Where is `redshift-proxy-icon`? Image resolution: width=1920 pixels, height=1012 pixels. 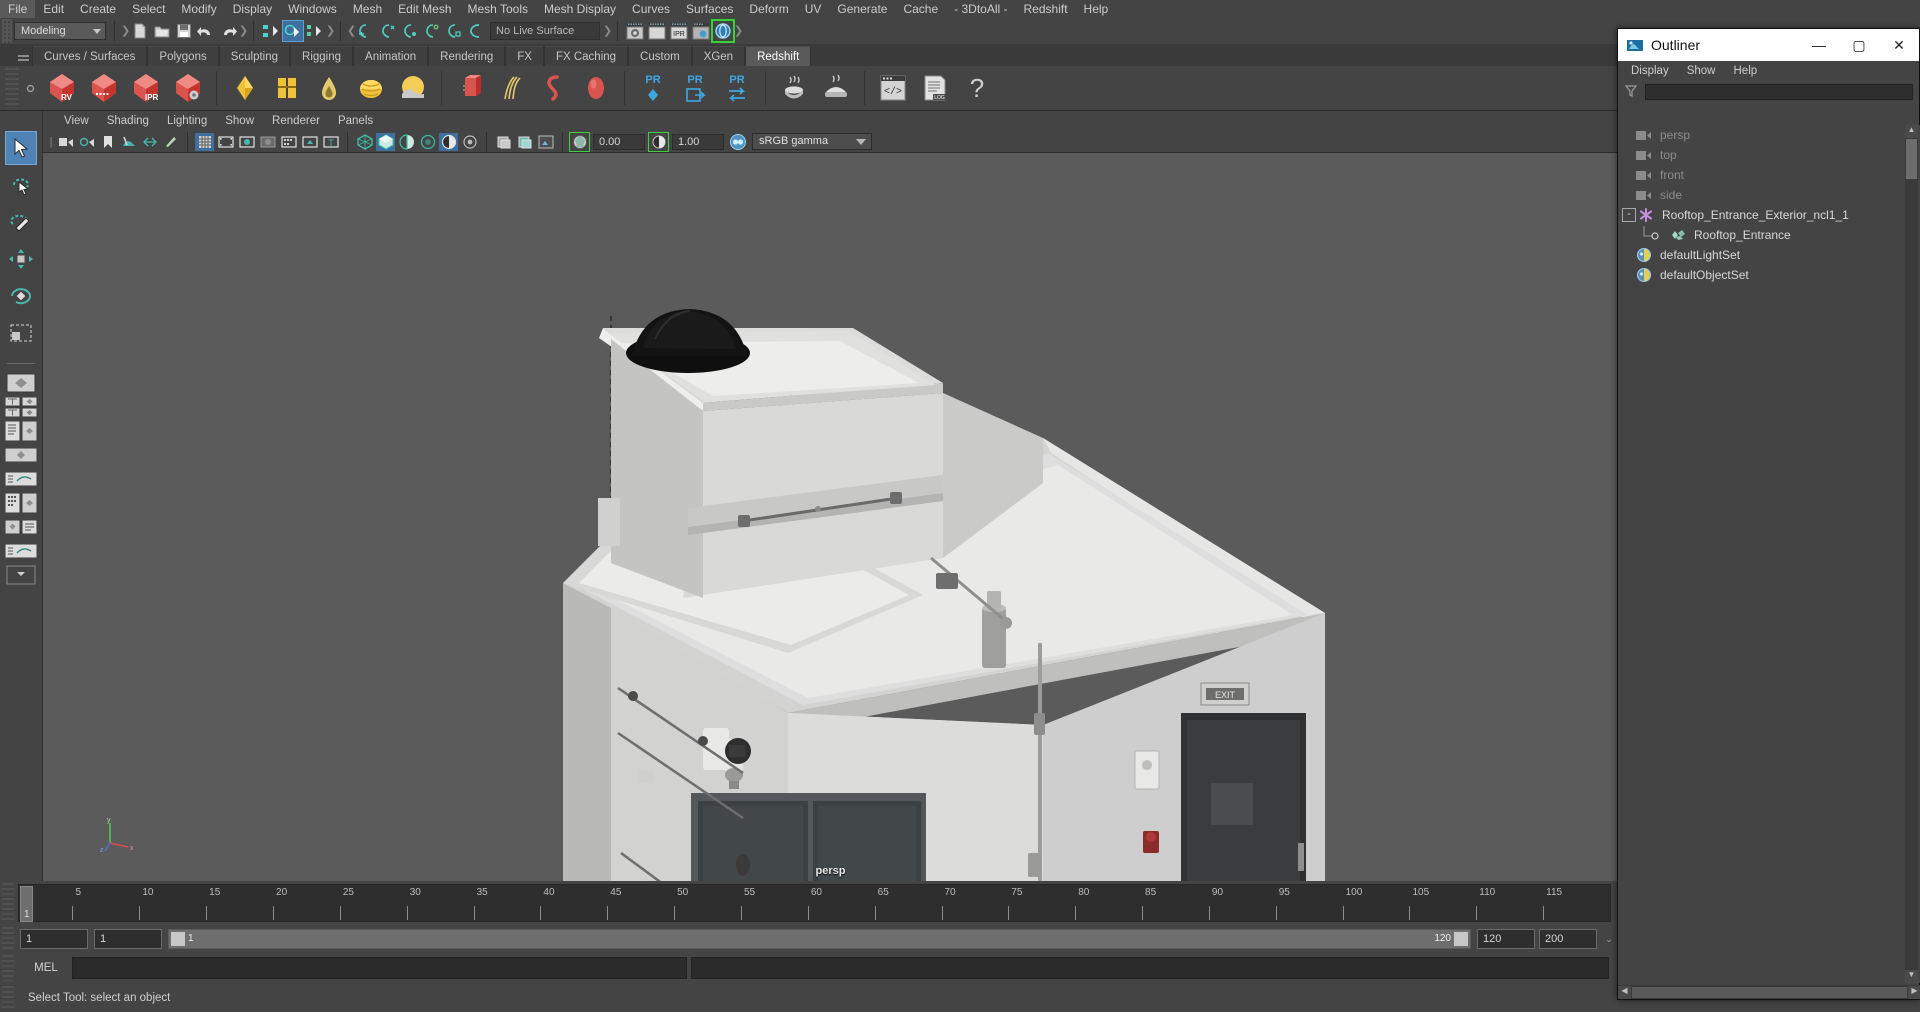
redshift-proxy-icon is located at coordinates (470, 88).